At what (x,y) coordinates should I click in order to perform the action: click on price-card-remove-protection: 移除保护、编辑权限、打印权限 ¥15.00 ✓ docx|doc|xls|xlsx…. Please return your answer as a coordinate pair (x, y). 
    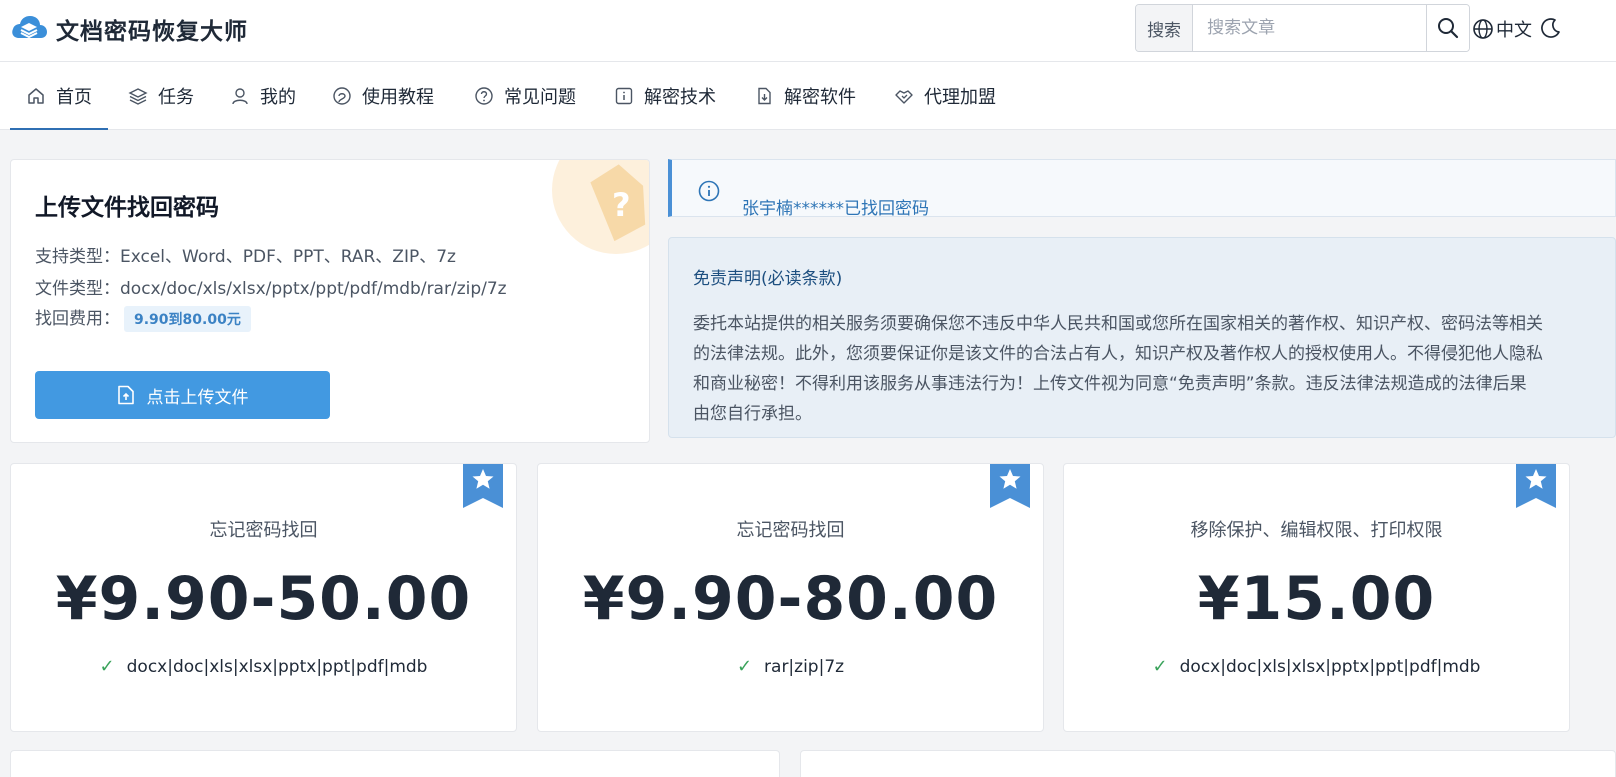
    Looking at the image, I should click on (1316, 597).